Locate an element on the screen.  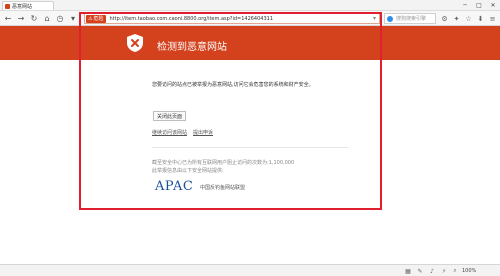
status-tool-icon: ✎ is located at coordinates (420, 271).